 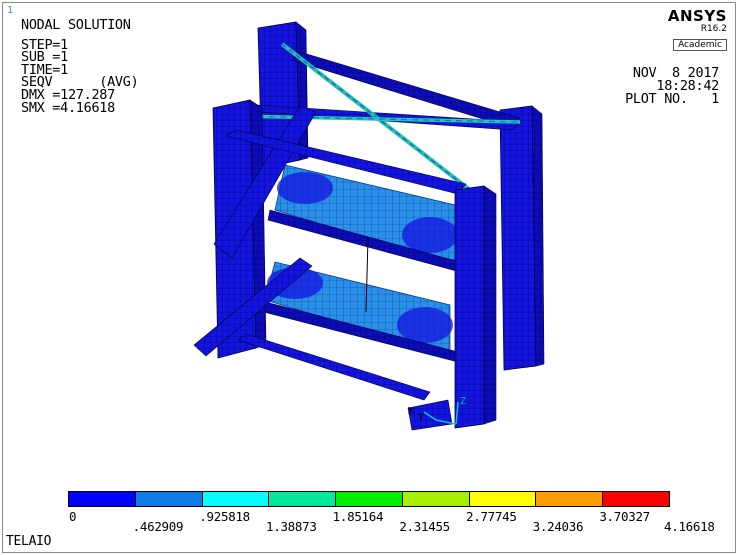 What do you see at coordinates (291, 526) in the screenshot?
I see `legend-label: 1.38873` at bounding box center [291, 526].